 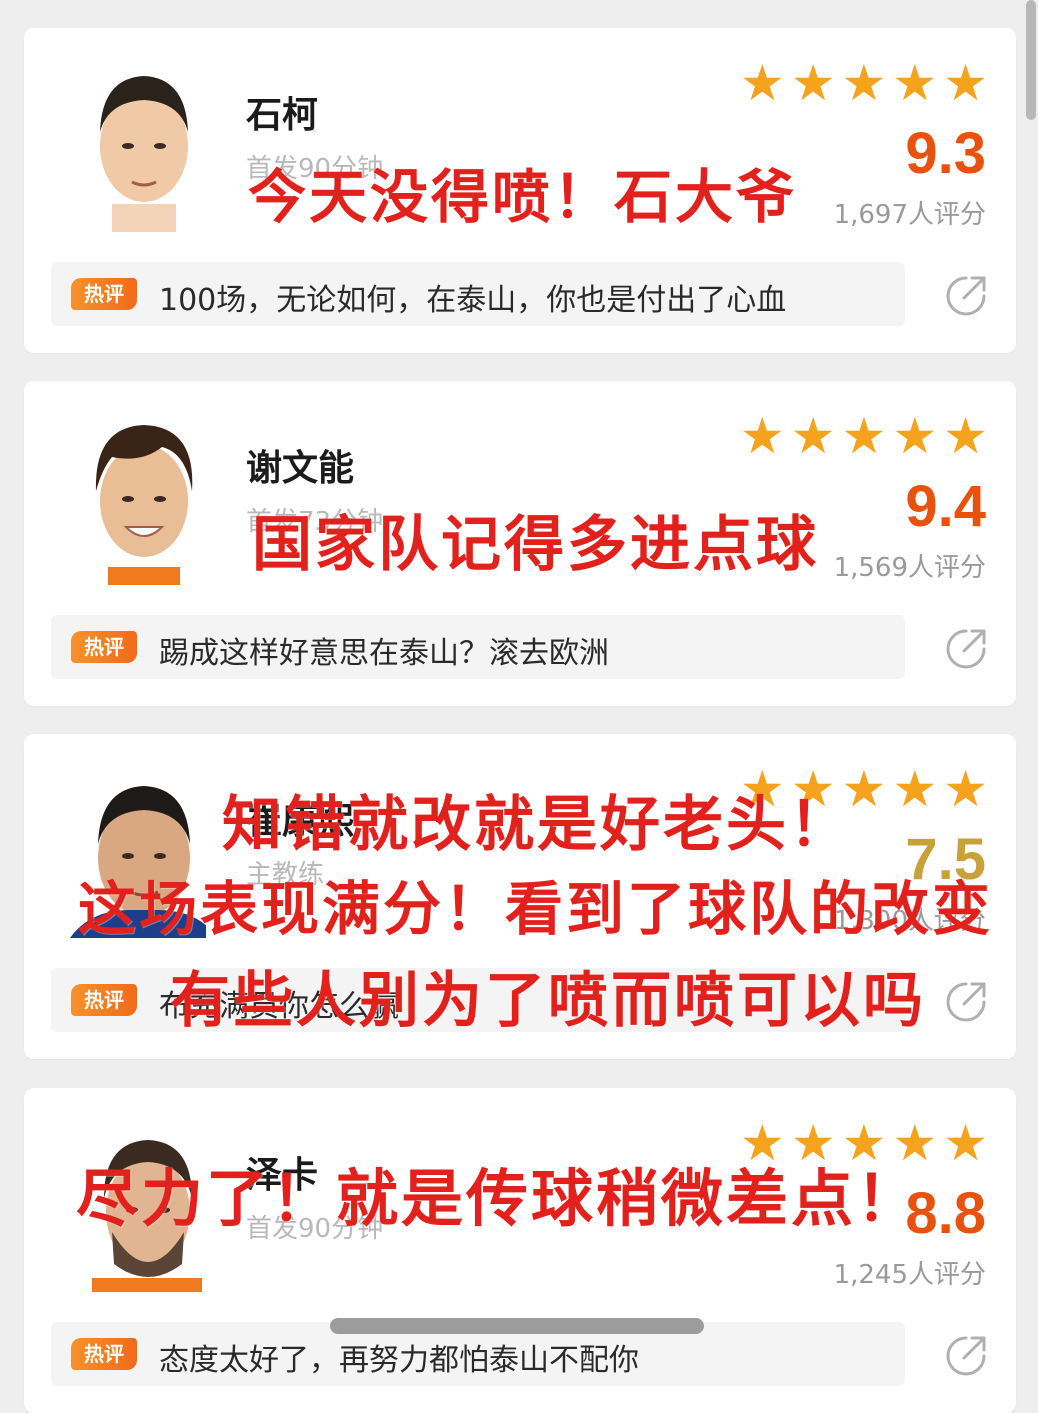 What do you see at coordinates (909, 568) in the screenshot?
I see `rating-count: 1,569人评分` at bounding box center [909, 568].